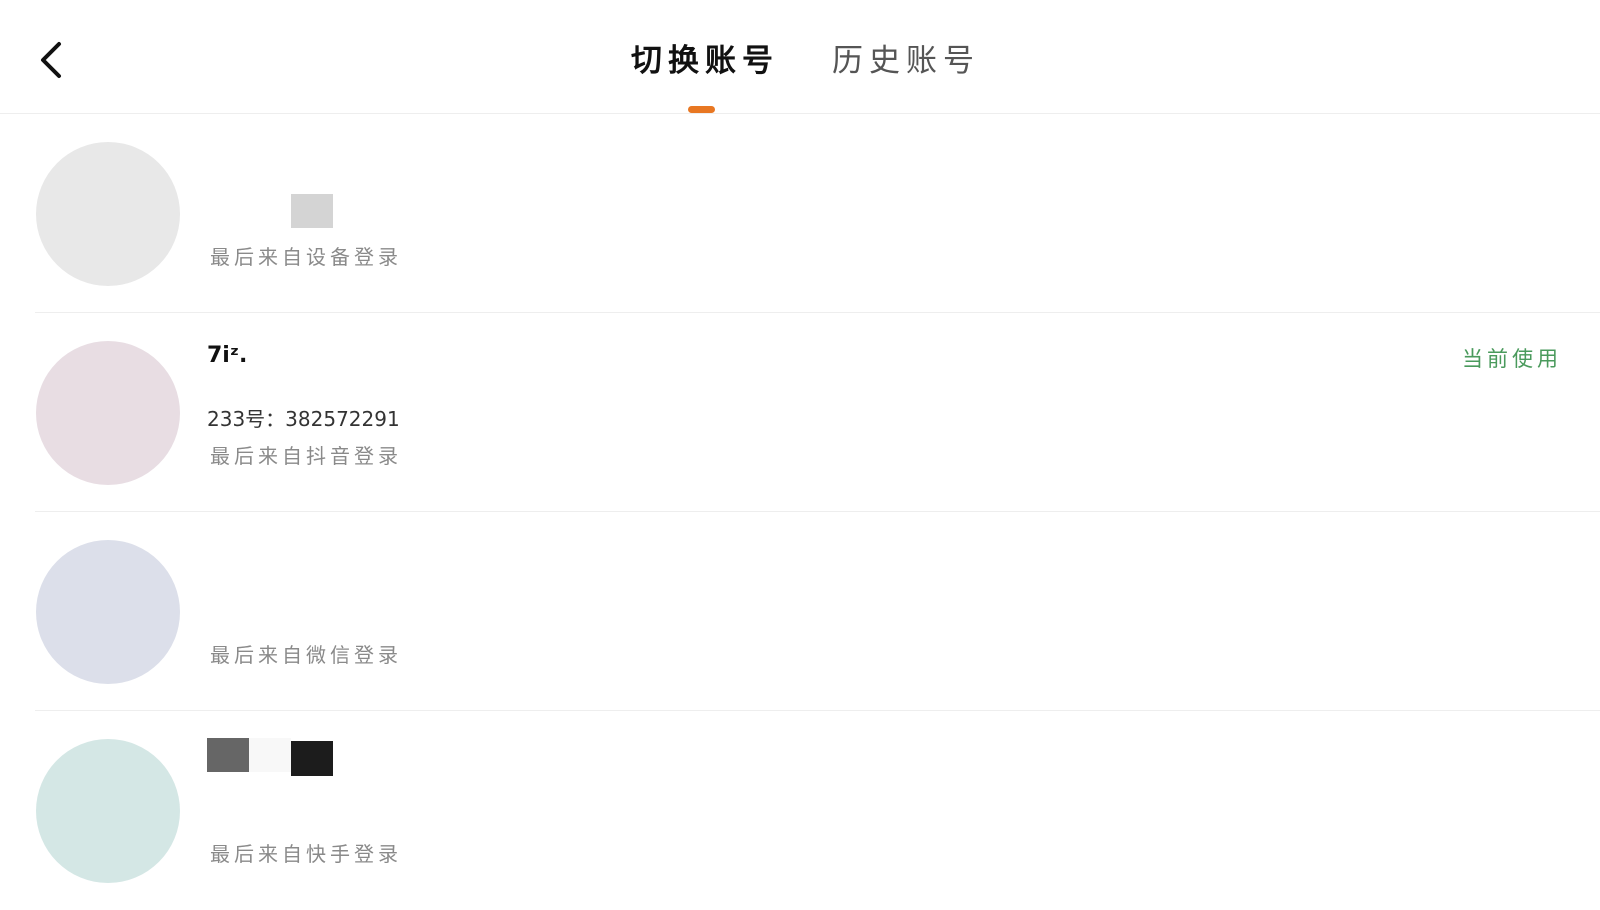 The width and height of the screenshot is (1600, 910). What do you see at coordinates (306, 456) in the screenshot?
I see `login-source-label: 最后来自抖音登录` at bounding box center [306, 456].